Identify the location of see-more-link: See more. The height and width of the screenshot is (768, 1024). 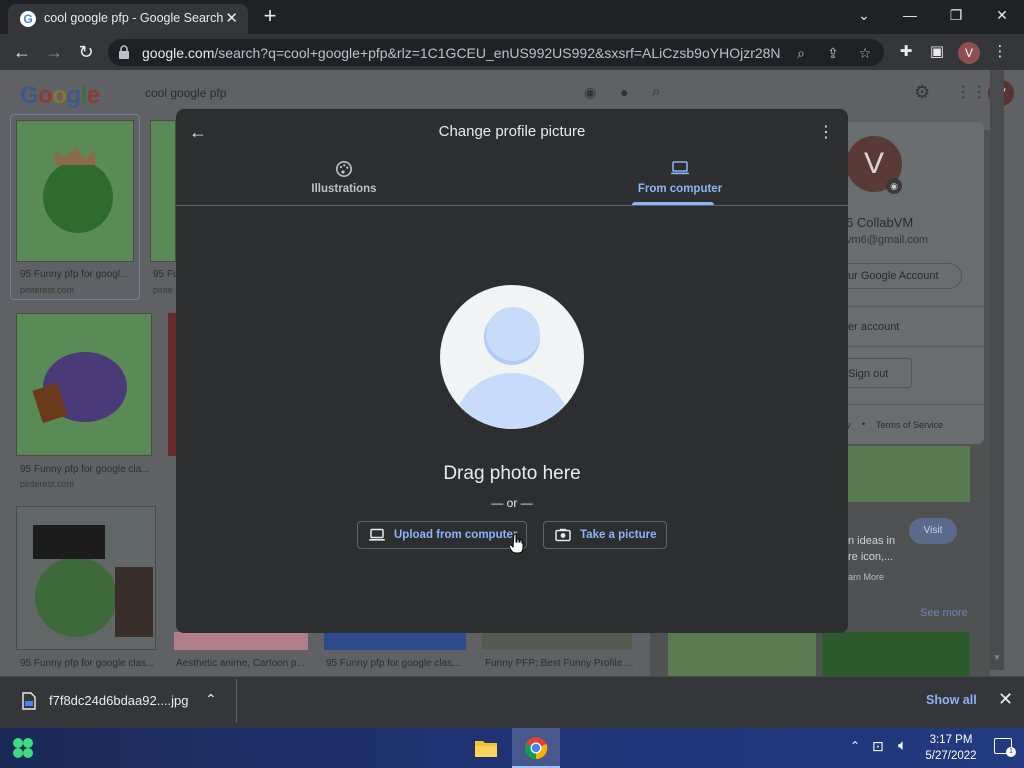
(944, 613).